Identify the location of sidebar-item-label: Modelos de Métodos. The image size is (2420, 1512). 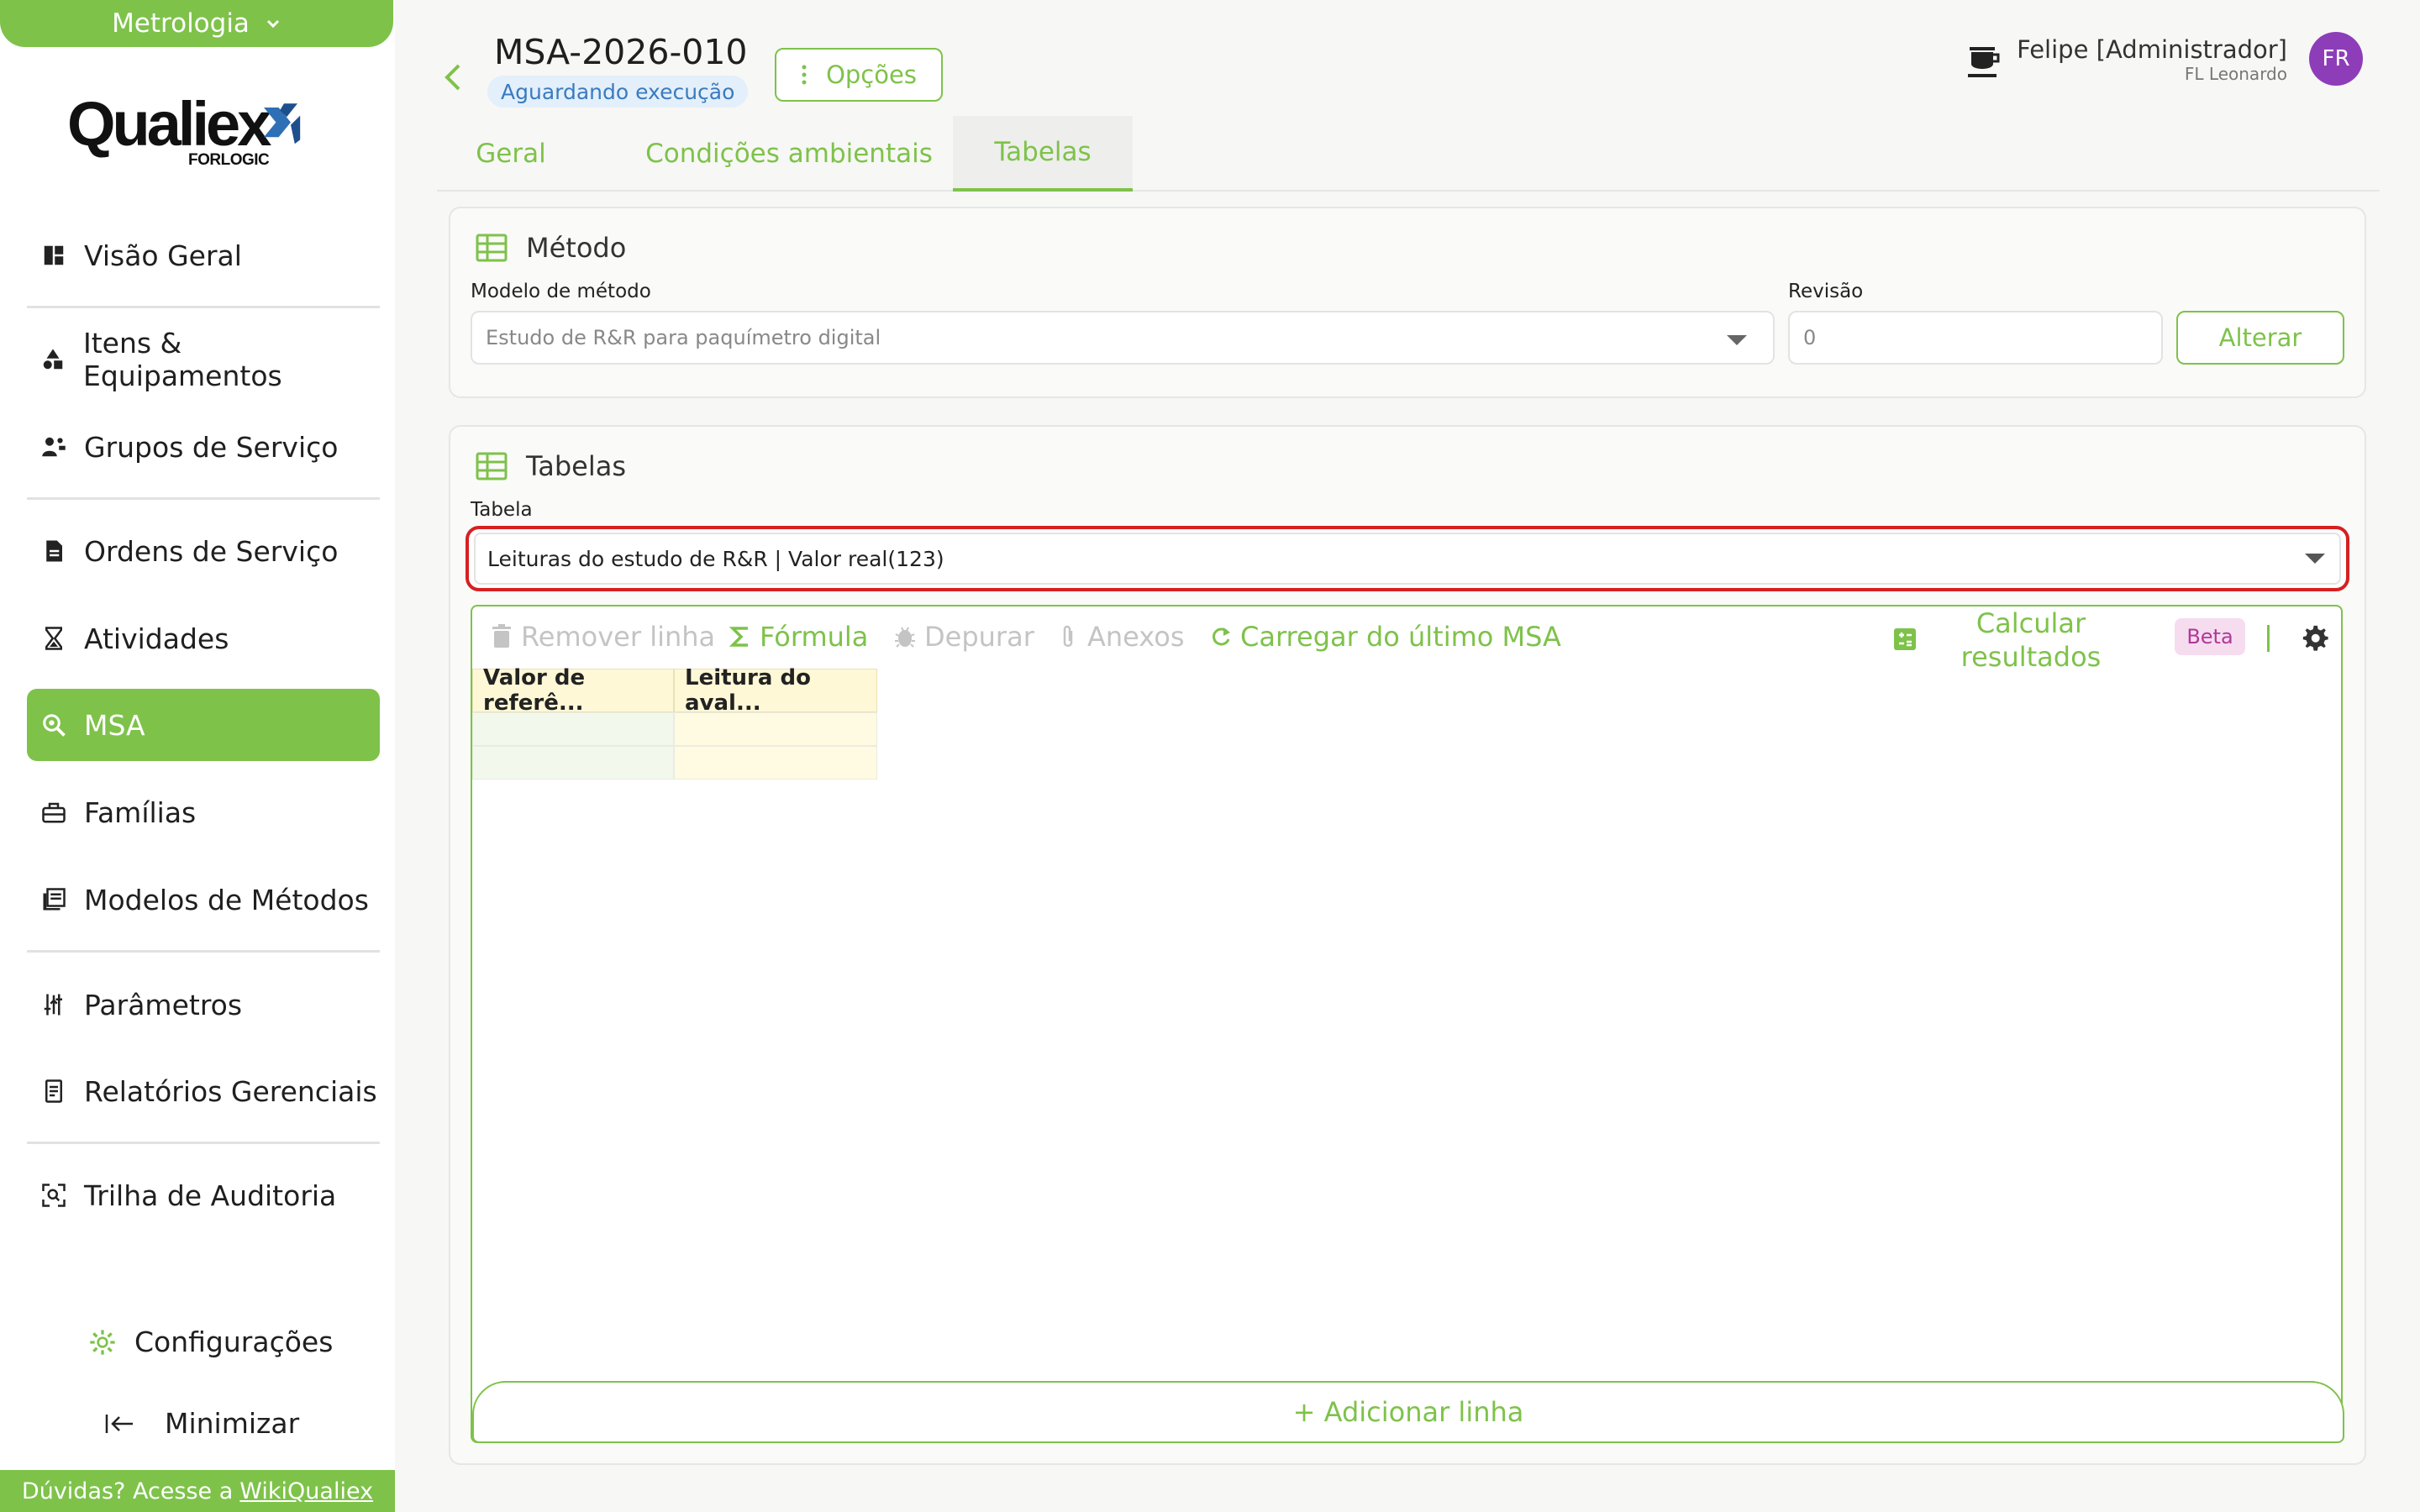
(226, 899).